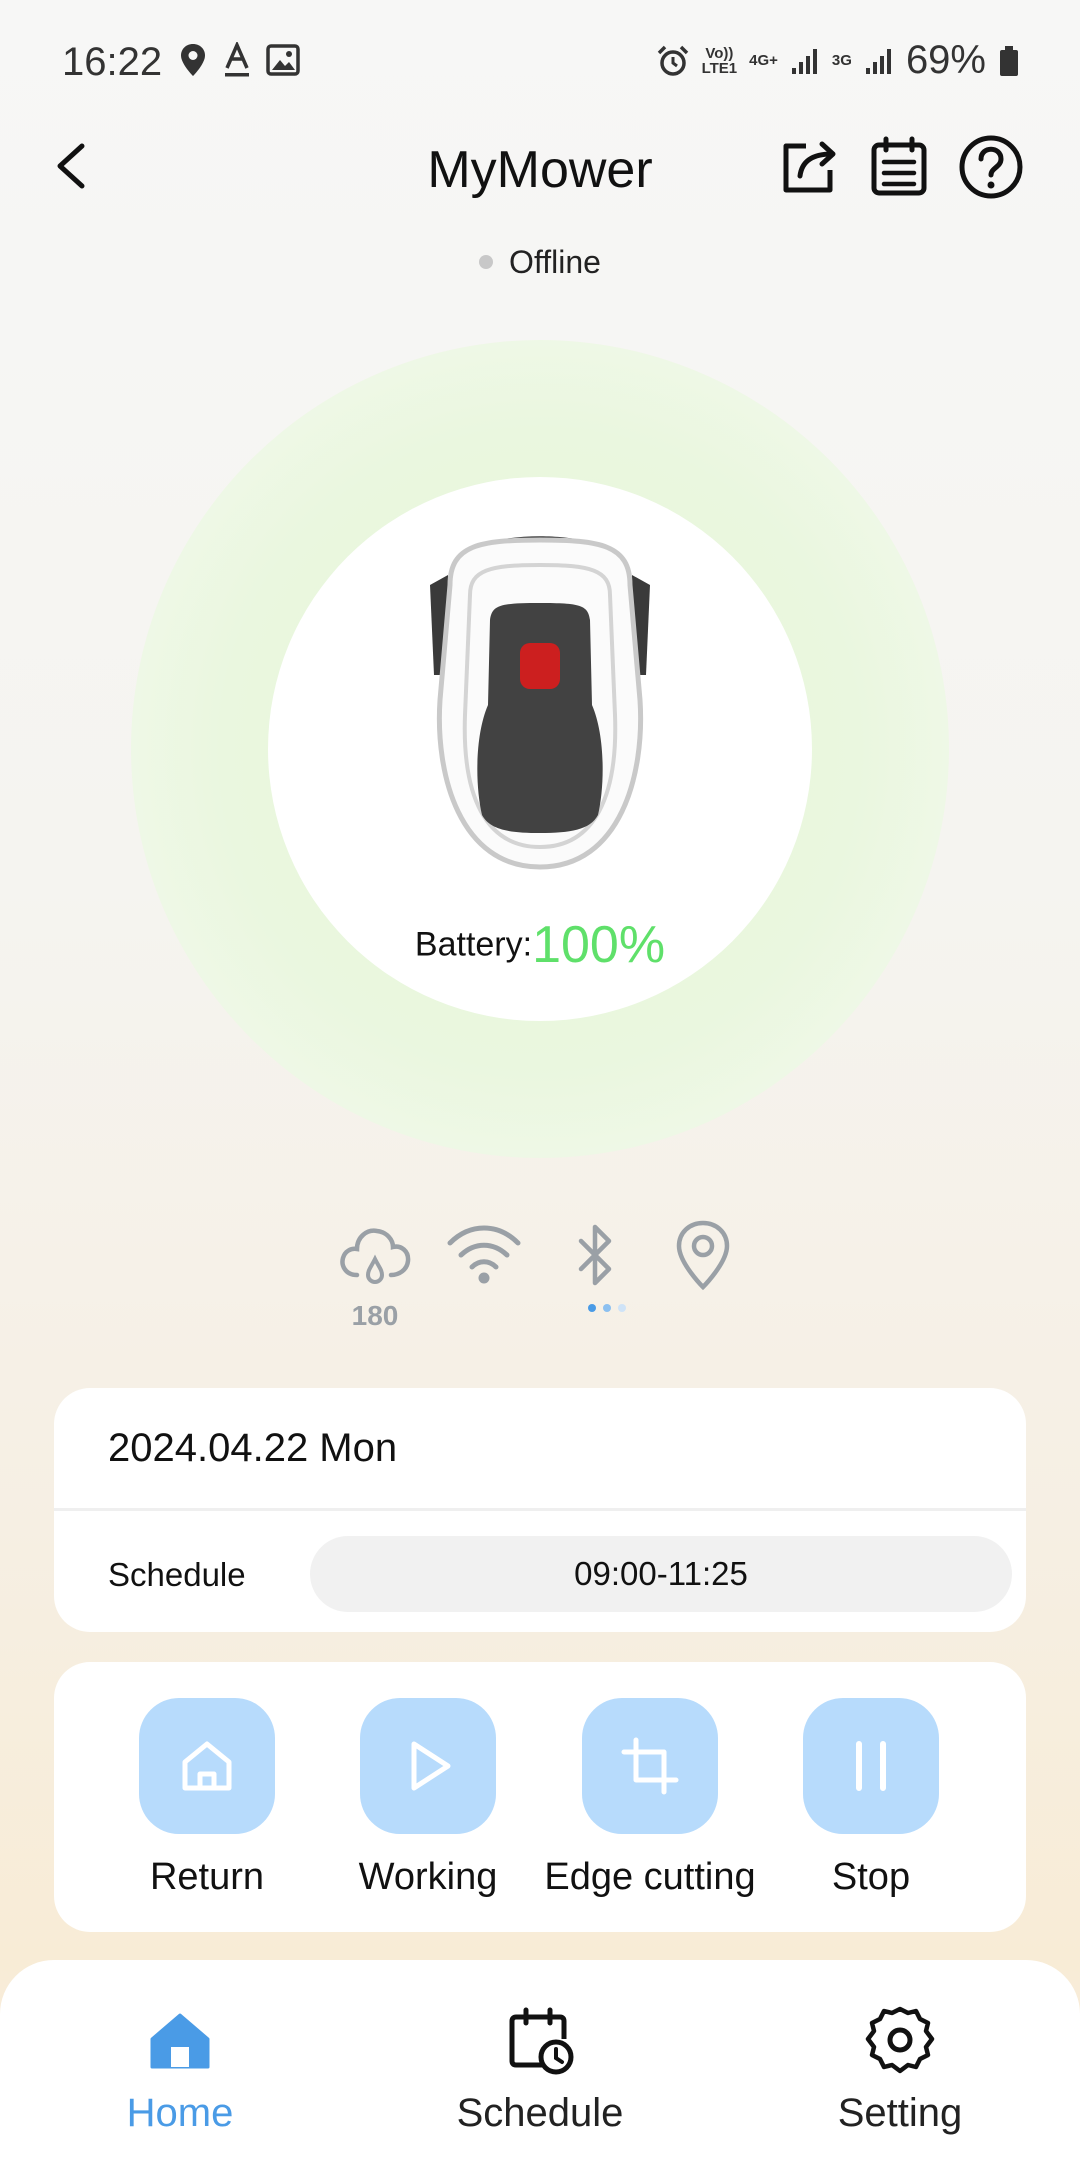 The image size is (1080, 2182). Describe the element at coordinates (672, 60) in the screenshot. I see `alarm-icon` at that location.